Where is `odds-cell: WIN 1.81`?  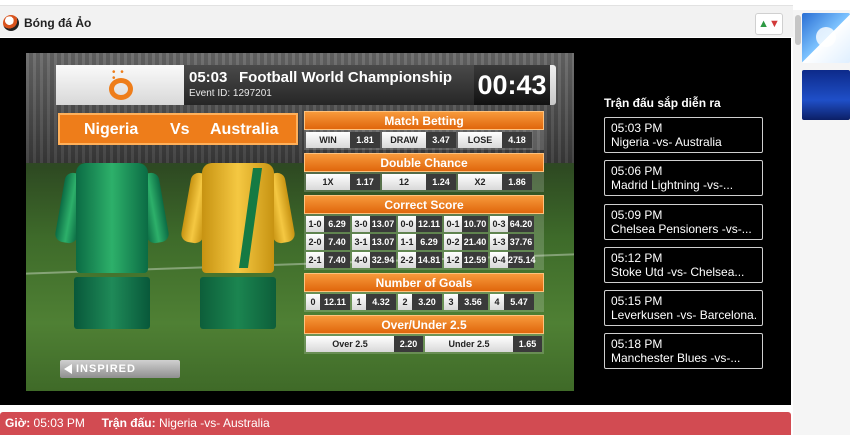 odds-cell: WIN 1.81 is located at coordinates (343, 140).